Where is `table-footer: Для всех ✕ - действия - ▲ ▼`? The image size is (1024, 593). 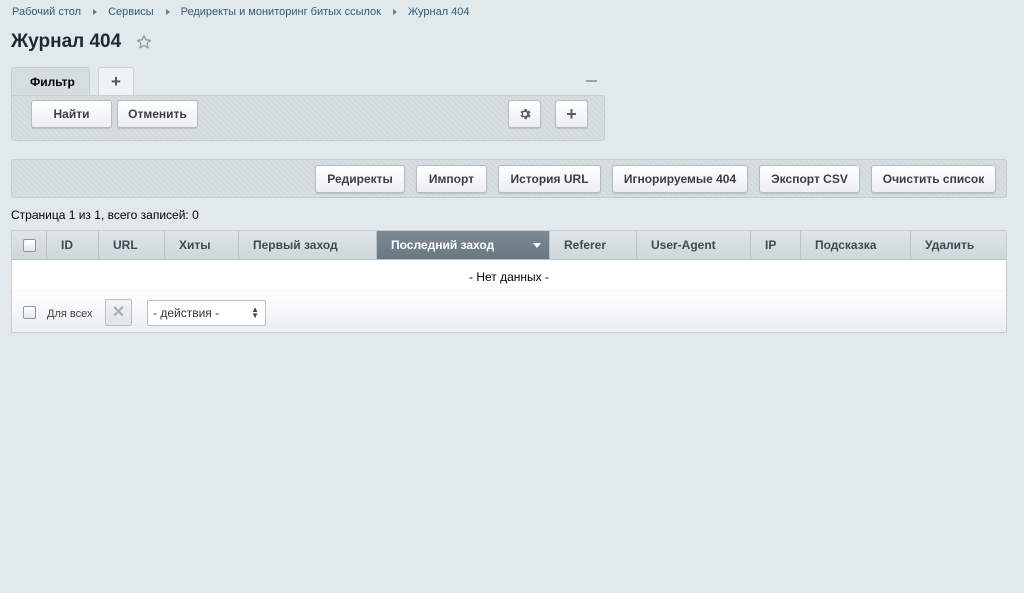
table-footer: Для всех ✕ - действия - ▲ ▼ is located at coordinates (509, 311).